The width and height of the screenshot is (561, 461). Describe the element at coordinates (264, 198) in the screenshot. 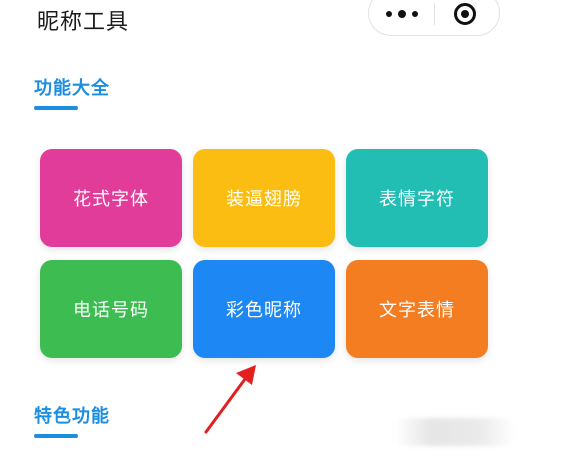

I see `grid-item-wings: 装逼翅膀` at that location.